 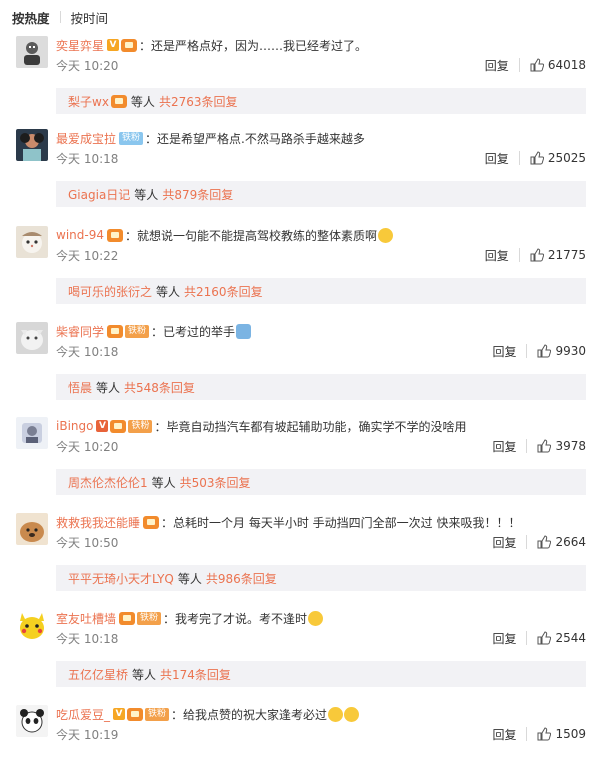 What do you see at coordinates (561, 446) in the screenshot?
I see `like-button: 3978` at bounding box center [561, 446].